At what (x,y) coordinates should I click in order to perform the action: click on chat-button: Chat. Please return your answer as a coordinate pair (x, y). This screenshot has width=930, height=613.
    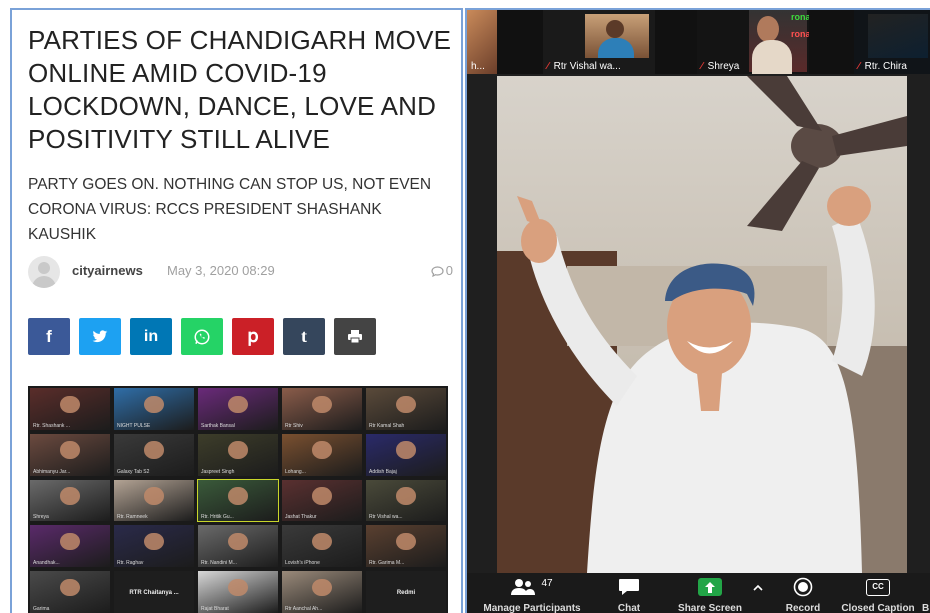
    Looking at the image, I should click on (629, 593).